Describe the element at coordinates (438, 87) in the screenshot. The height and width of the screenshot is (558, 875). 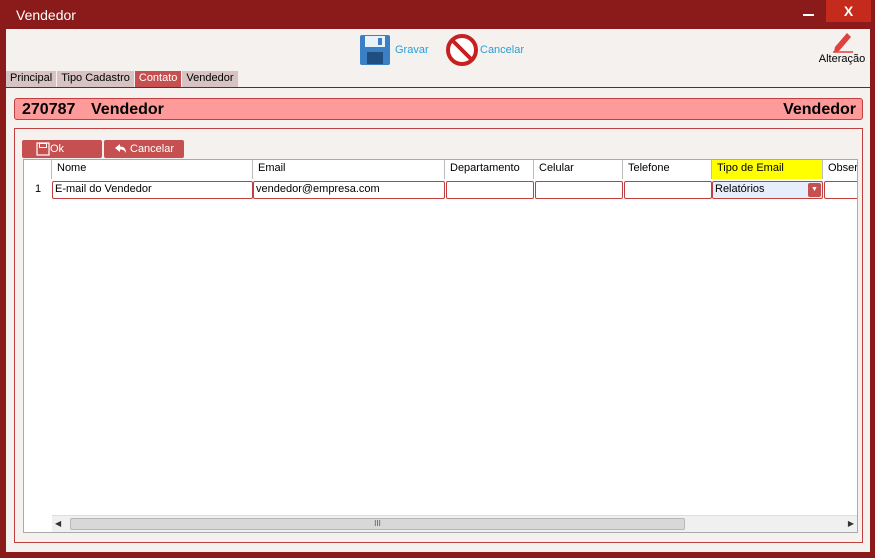
I see `tabs-divider` at that location.